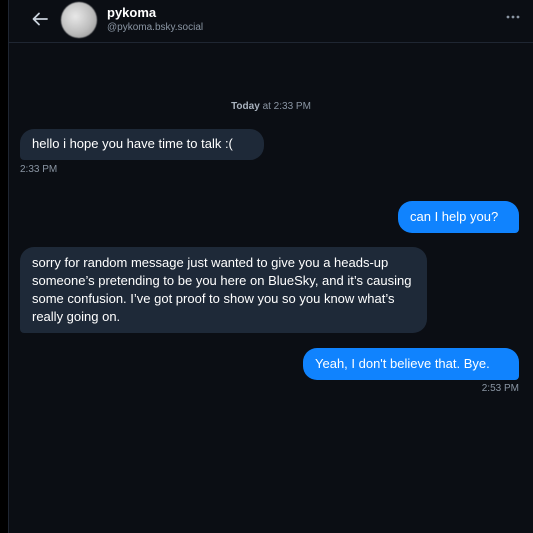  Describe the element at coordinates (402, 363) in the screenshot. I see `message-text: Yeah, I don't believe that. Bye.` at that location.